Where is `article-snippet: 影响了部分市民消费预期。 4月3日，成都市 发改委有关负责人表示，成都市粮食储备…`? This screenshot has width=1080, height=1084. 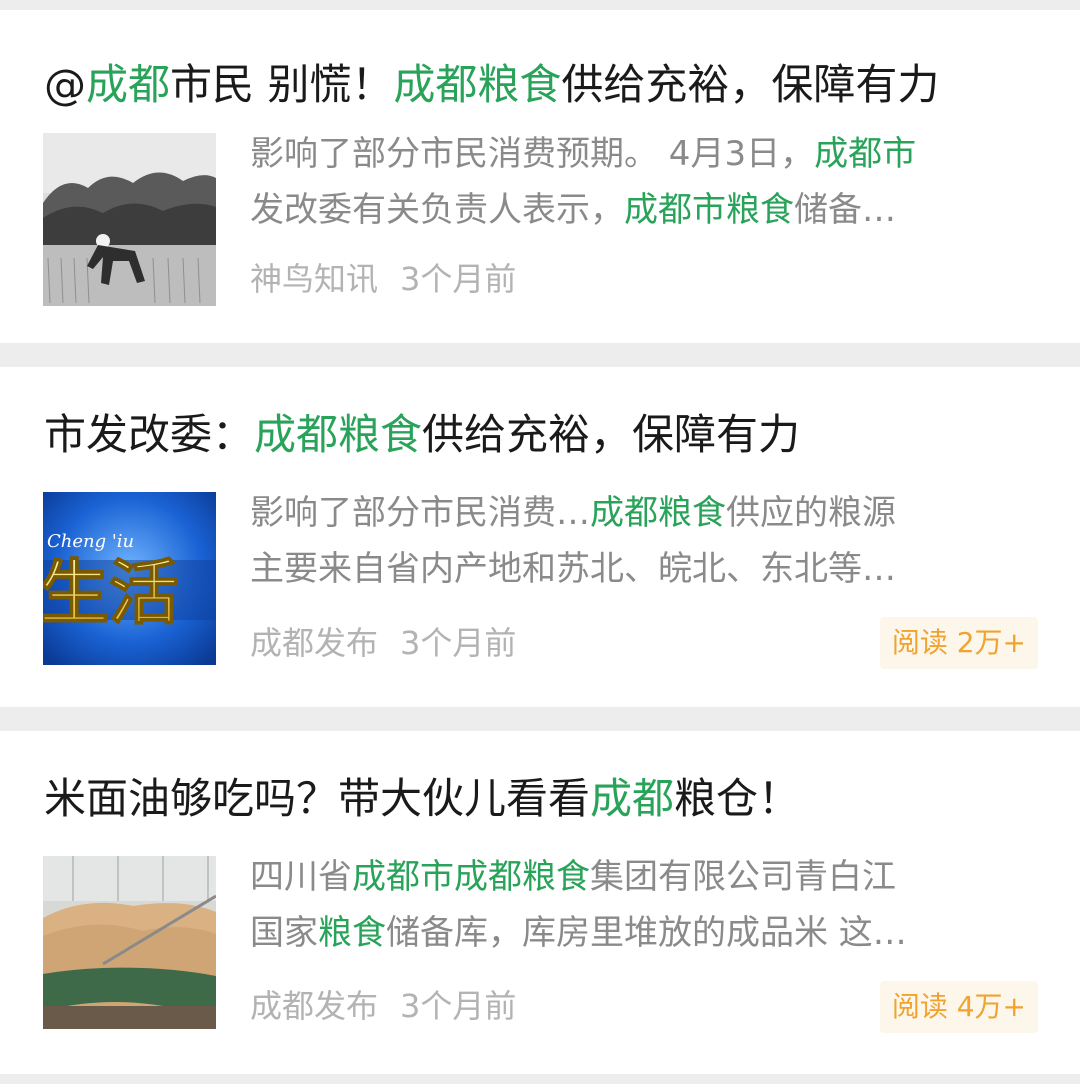
article-snippet: 影响了部分市民消费预期。 4月3日，成都市 发改委有关负责人表示，成都市粮食储备… is located at coordinates (645, 182).